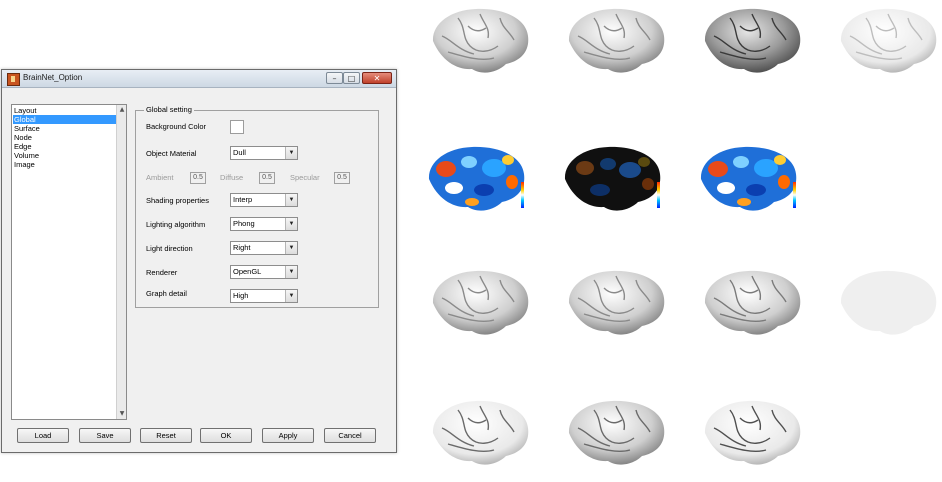  Describe the element at coordinates (888, 302) in the screenshot. I see `brain-render-flat` at that location.